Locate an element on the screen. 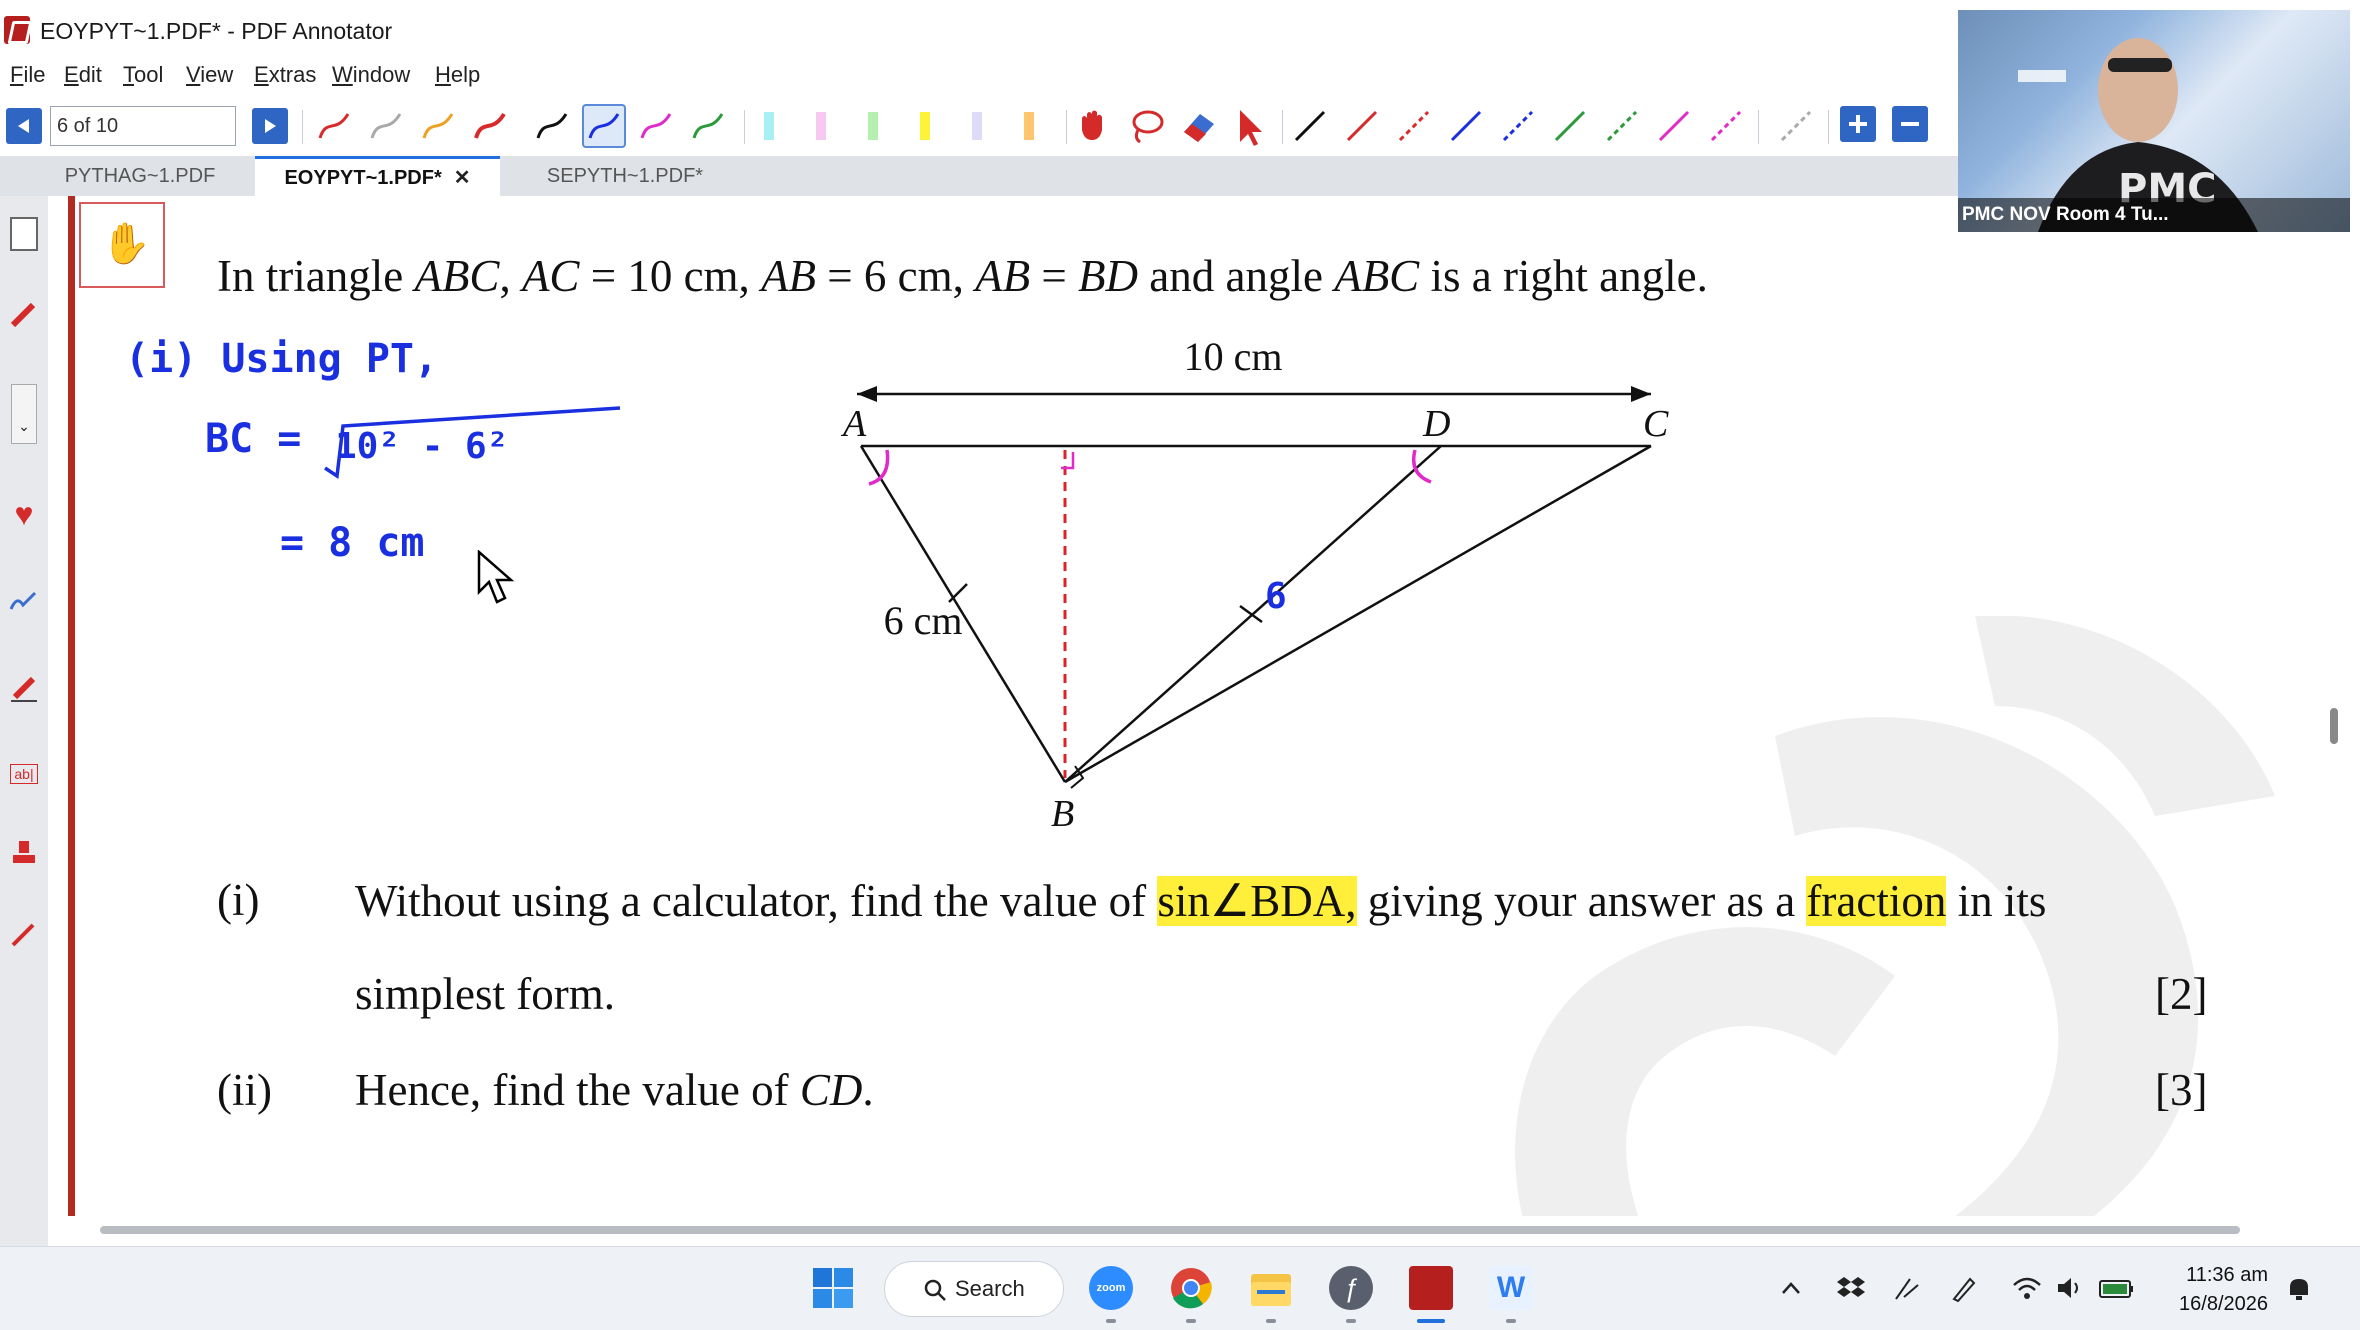 The width and height of the screenshot is (2360, 1330). menu-edit: Edit is located at coordinates (83, 75).